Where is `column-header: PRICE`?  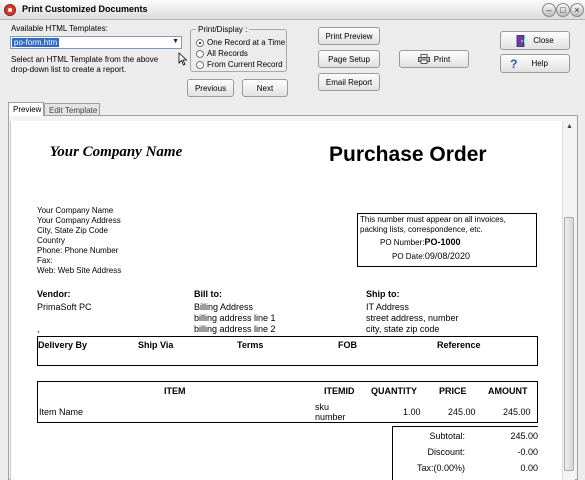 column-header: PRICE is located at coordinates (453, 391).